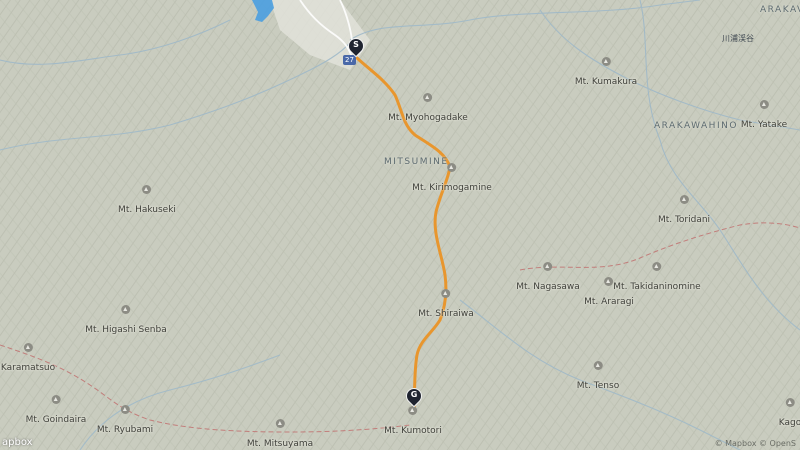 The height and width of the screenshot is (450, 800). Describe the element at coordinates (413, 421) in the screenshot. I see `peak-kumotori: Mt. Kumotori` at that location.